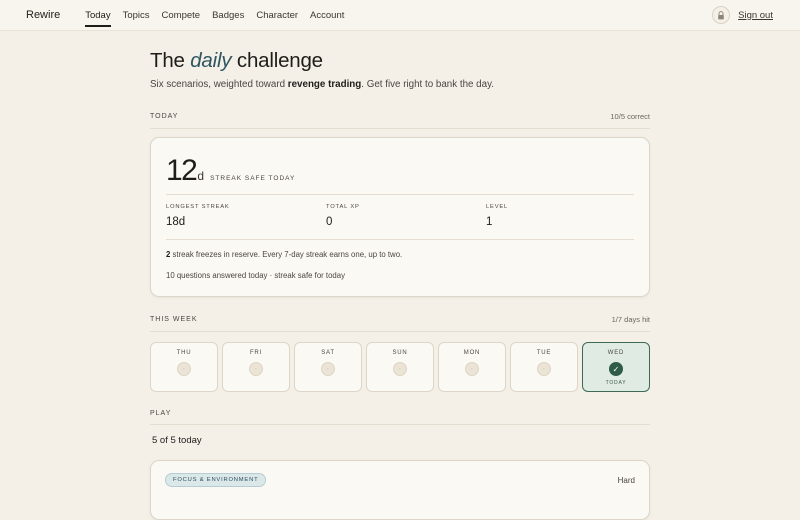  Describe the element at coordinates (343, 207) in the screenshot. I see `stat-label: TOTAL XP` at that location.